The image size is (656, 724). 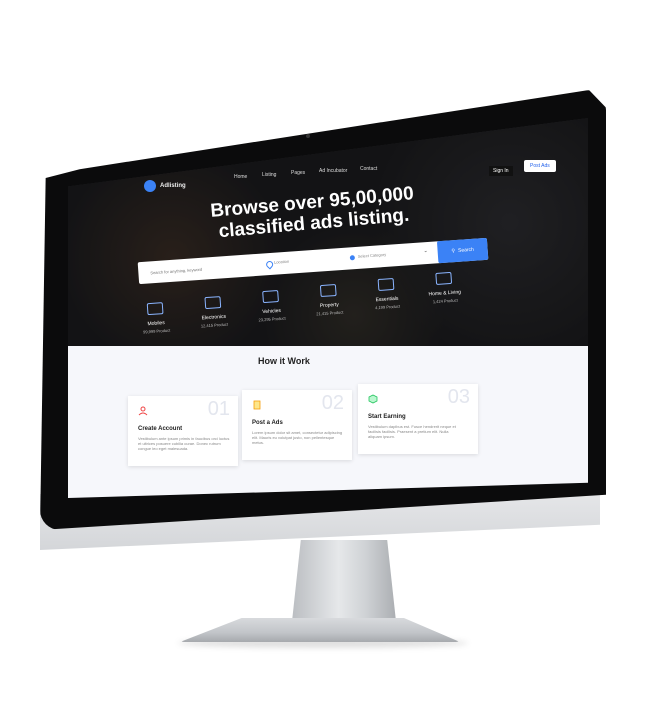 What do you see at coordinates (332, 403) in the screenshot?
I see `step-number: 02` at bounding box center [332, 403].